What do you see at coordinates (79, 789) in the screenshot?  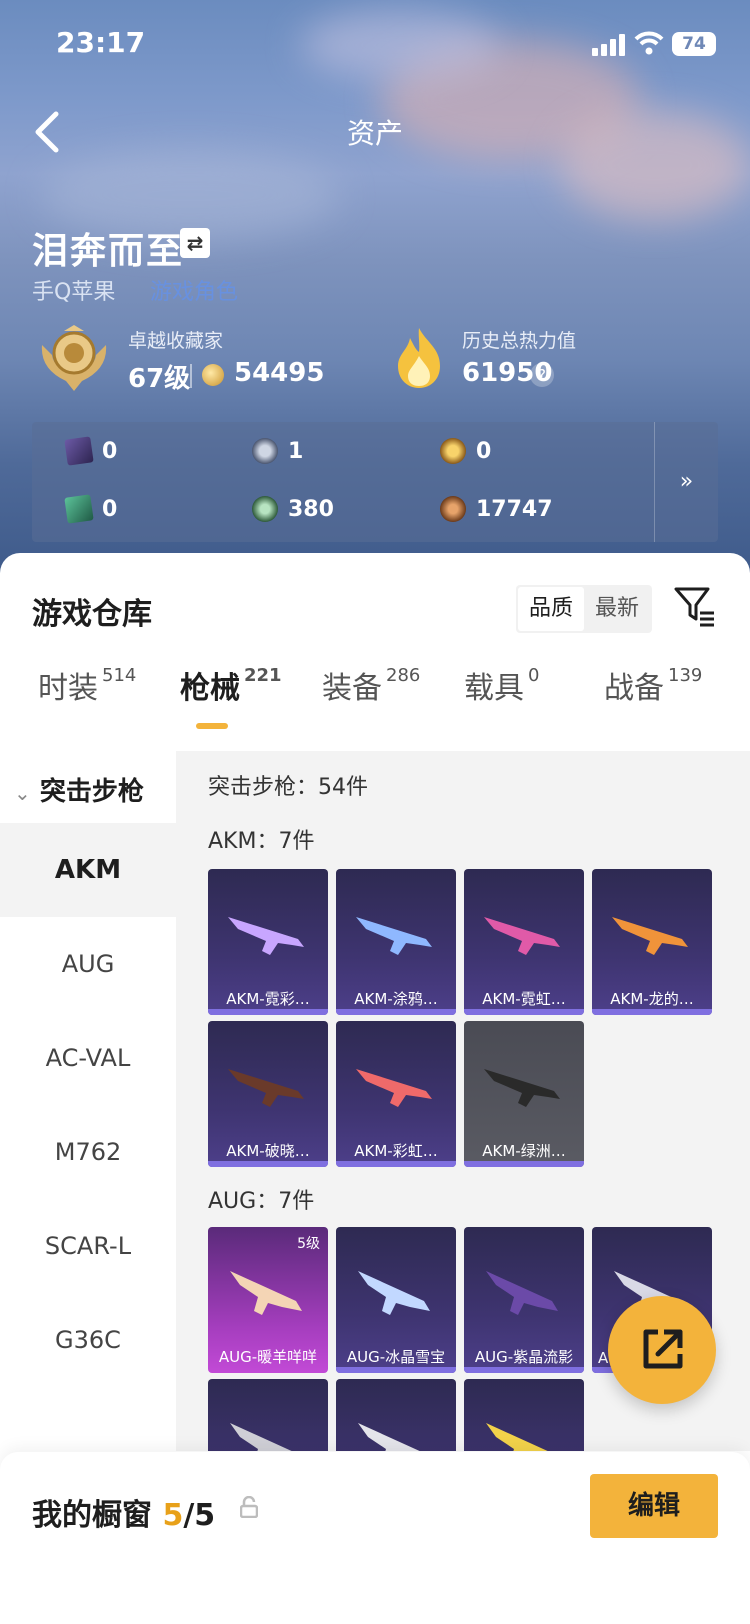 I see `sidebar-group-assault-rifles: ⌄ 突击步枪` at bounding box center [79, 789].